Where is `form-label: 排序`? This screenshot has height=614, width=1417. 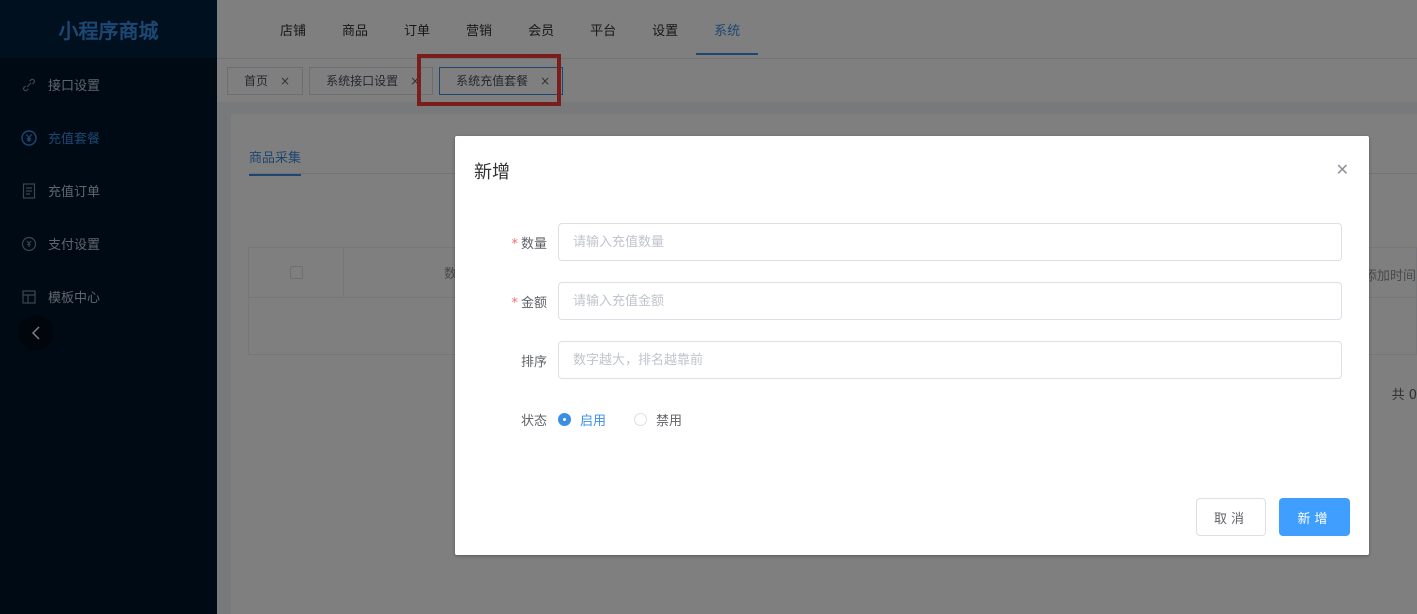
form-label: 排序 is located at coordinates (533, 362).